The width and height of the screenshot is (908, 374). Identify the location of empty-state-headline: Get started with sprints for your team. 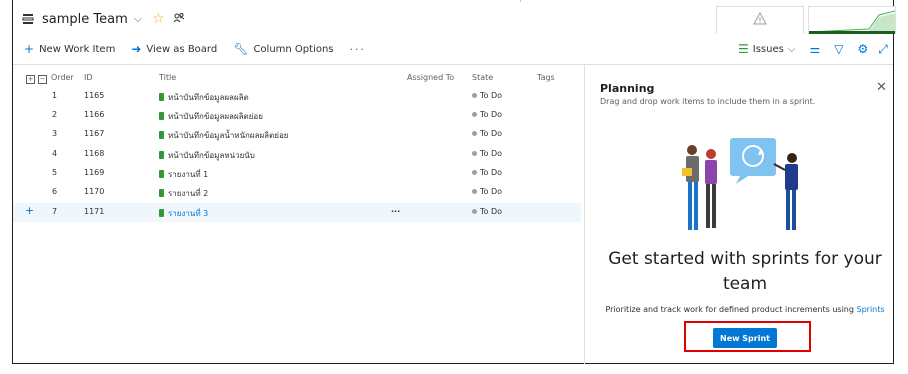
(745, 271).